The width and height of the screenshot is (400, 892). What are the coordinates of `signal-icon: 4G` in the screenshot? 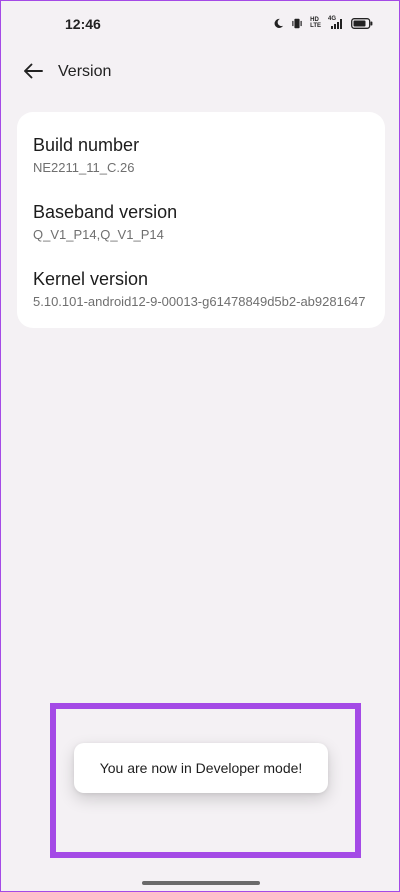 It's located at (336, 22).